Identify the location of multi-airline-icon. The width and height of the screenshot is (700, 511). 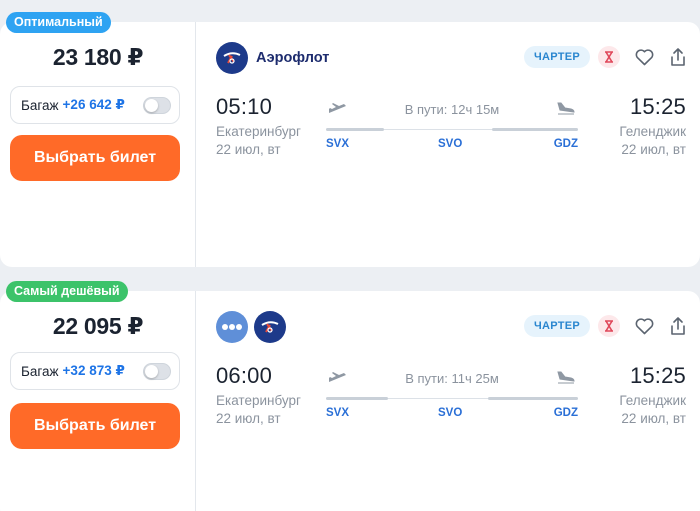
(232, 327).